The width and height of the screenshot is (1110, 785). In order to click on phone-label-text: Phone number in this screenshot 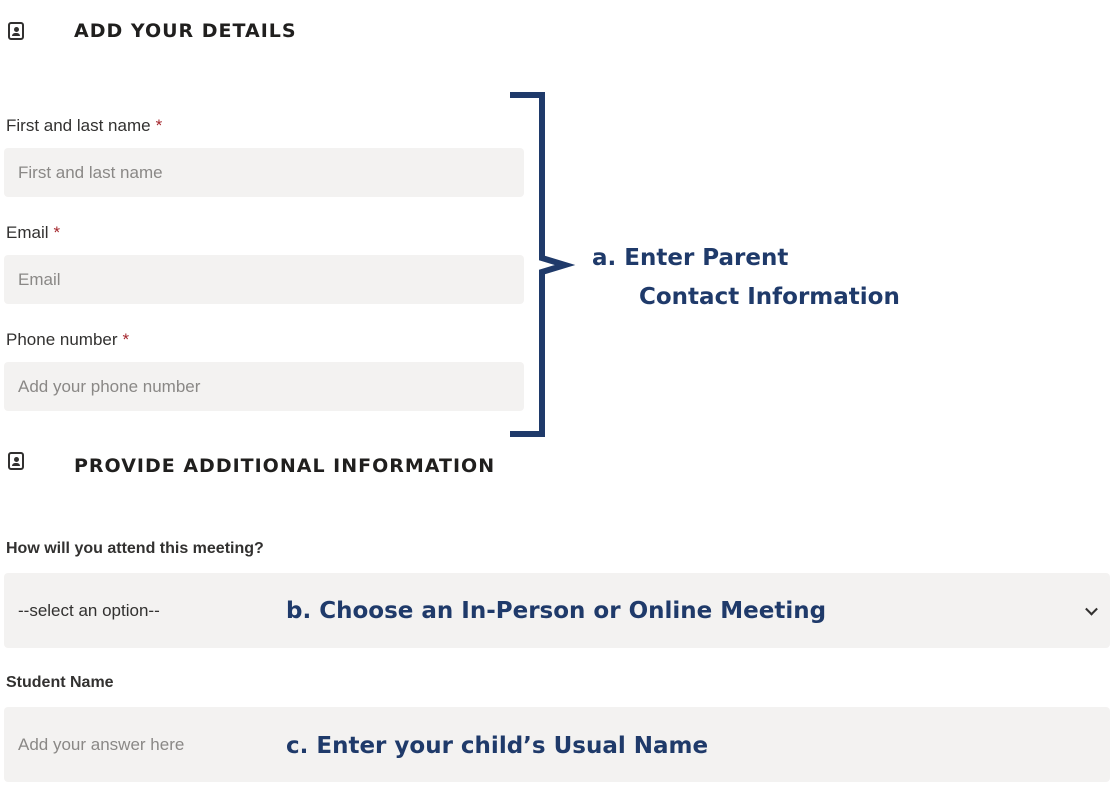, I will do `click(62, 339)`.